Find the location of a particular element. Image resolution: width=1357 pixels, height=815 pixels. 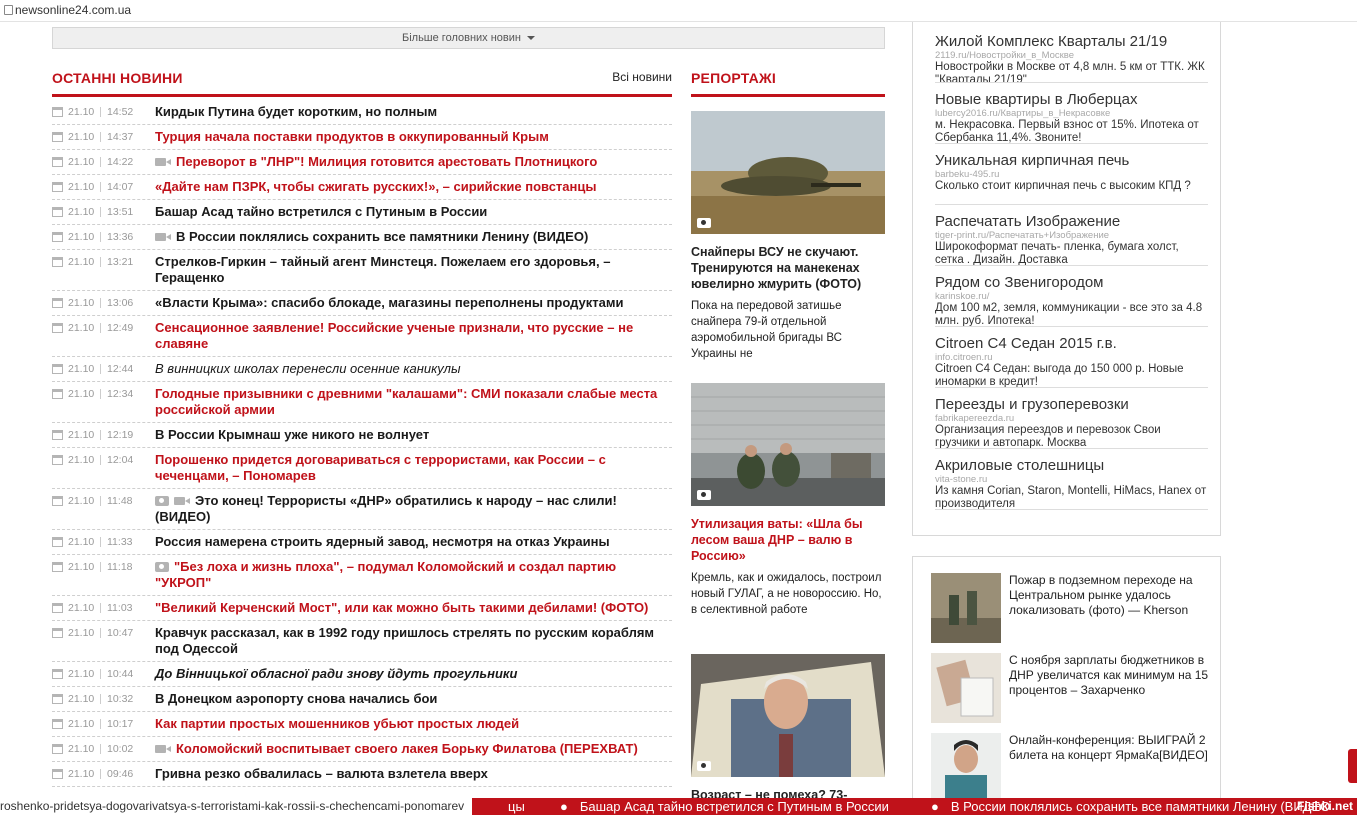

ad-url: info.citroen.ru is located at coordinates (1071, 357).